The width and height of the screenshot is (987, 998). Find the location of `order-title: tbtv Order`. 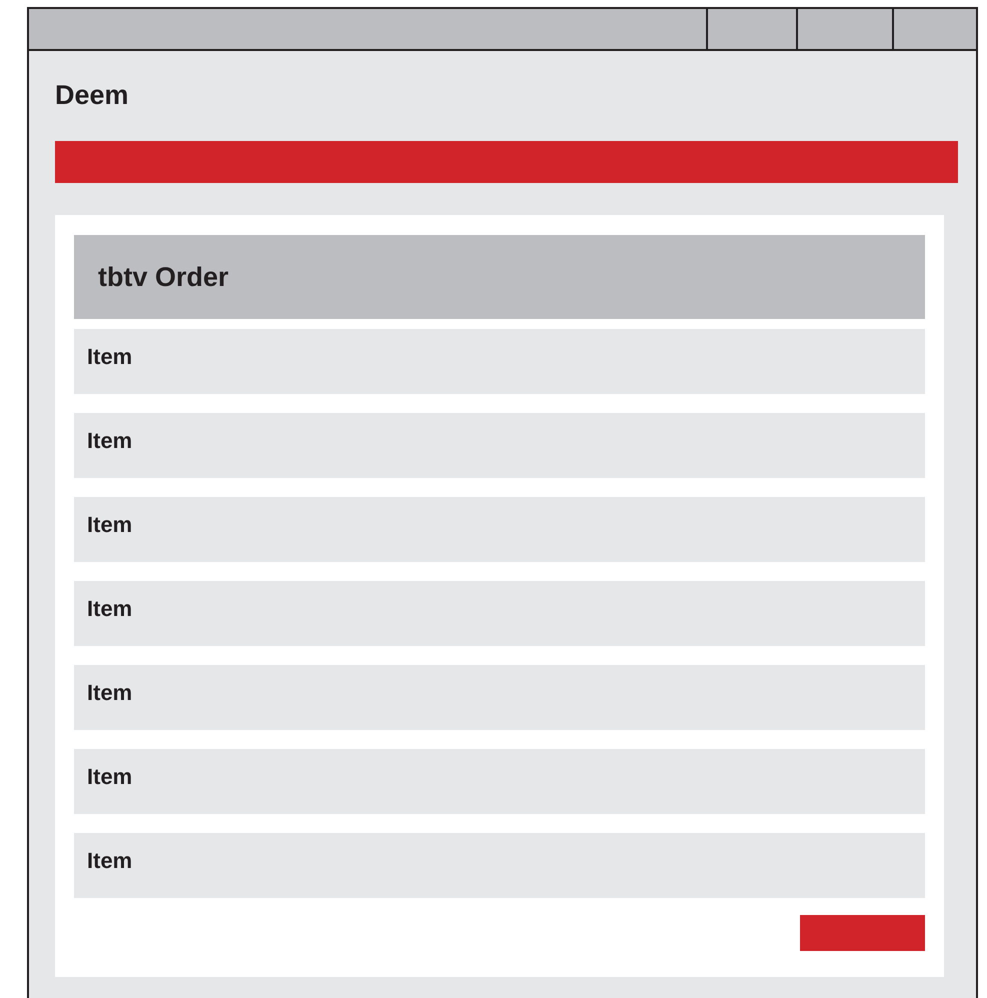

order-title: tbtv Order is located at coordinates (499, 277).